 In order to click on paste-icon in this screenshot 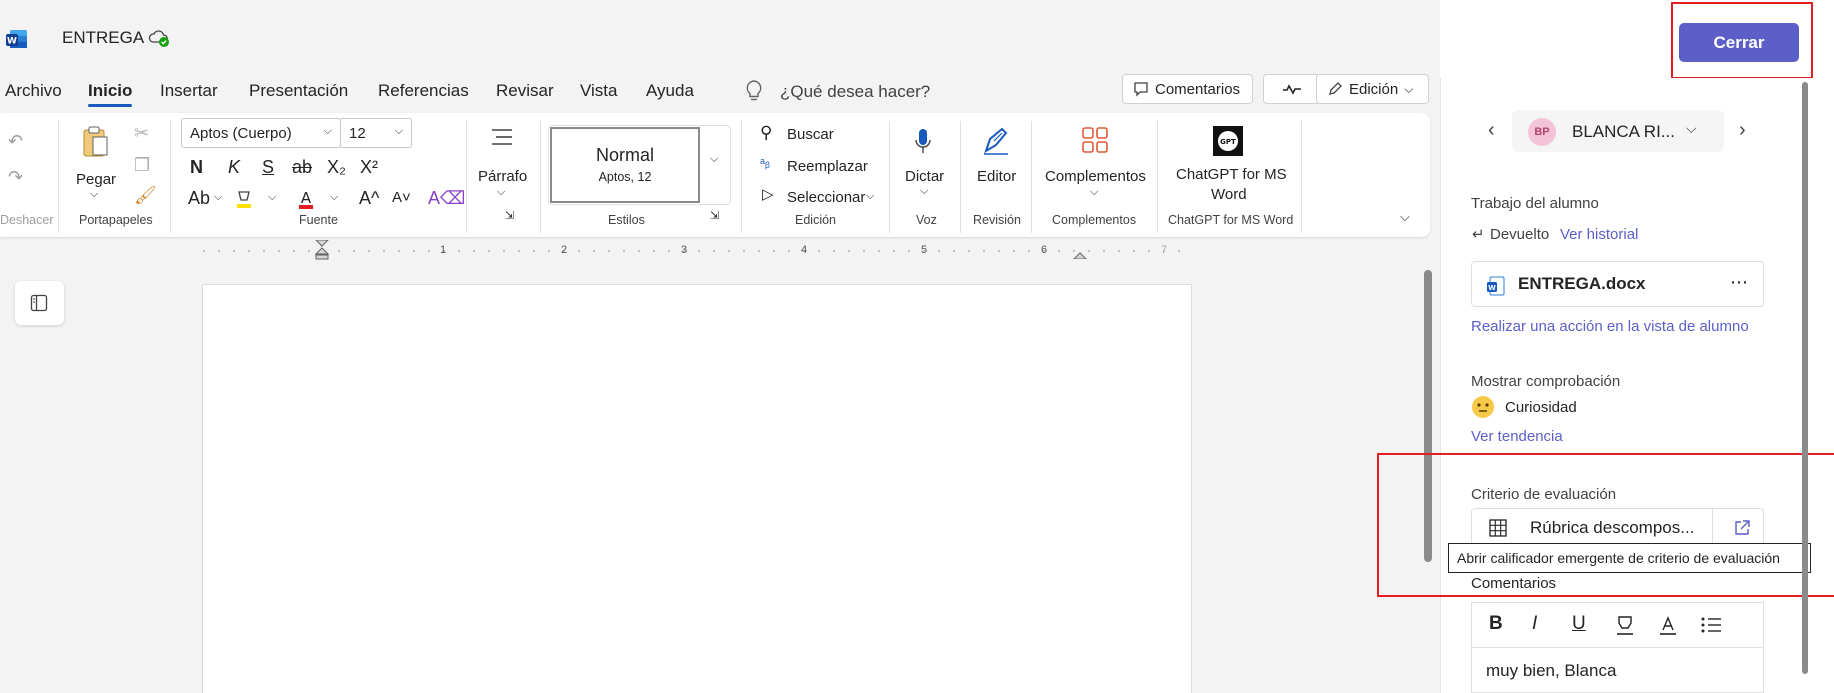, I will do `click(95, 142)`.